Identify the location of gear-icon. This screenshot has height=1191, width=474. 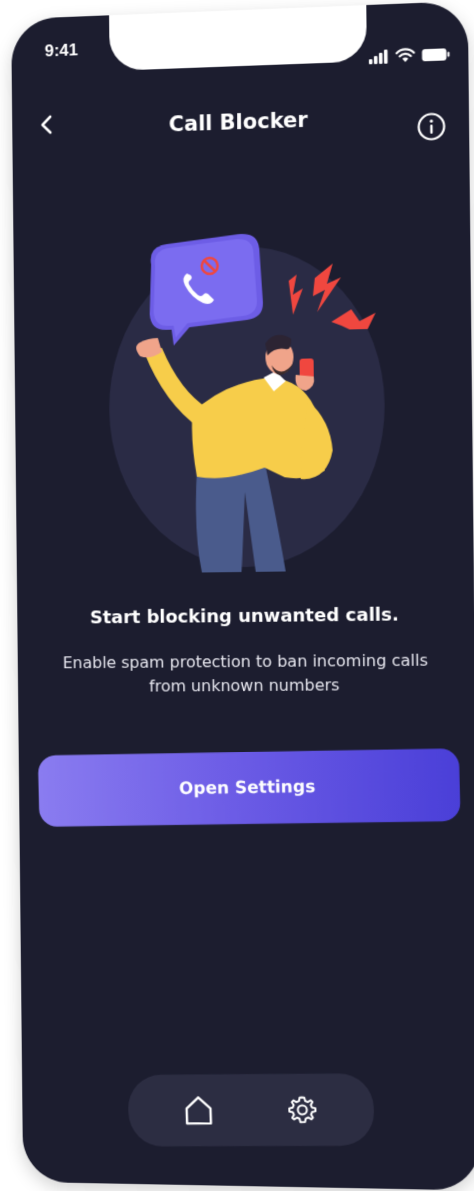
(302, 1110).